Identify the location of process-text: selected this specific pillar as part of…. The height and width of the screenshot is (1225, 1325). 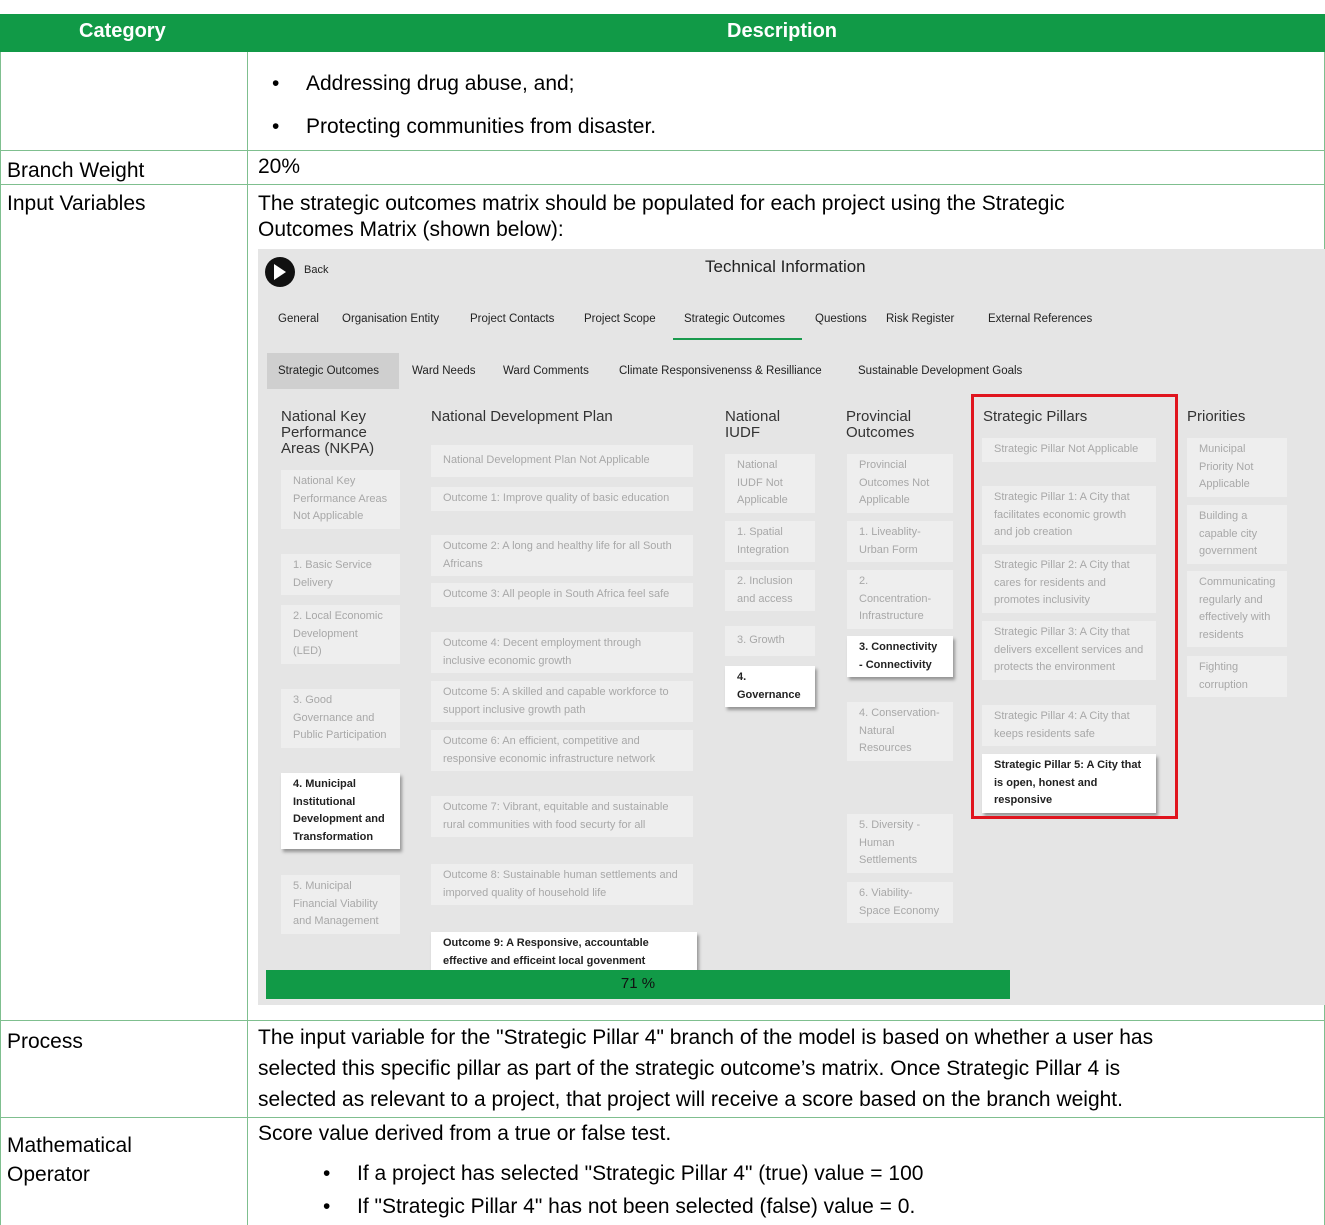
(689, 1068).